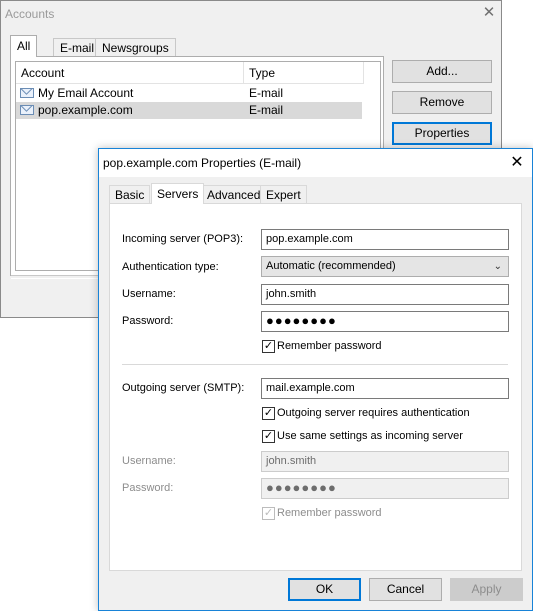 Image resolution: width=533 pixels, height=611 pixels. I want to click on tab-all: All, so click(24, 46).